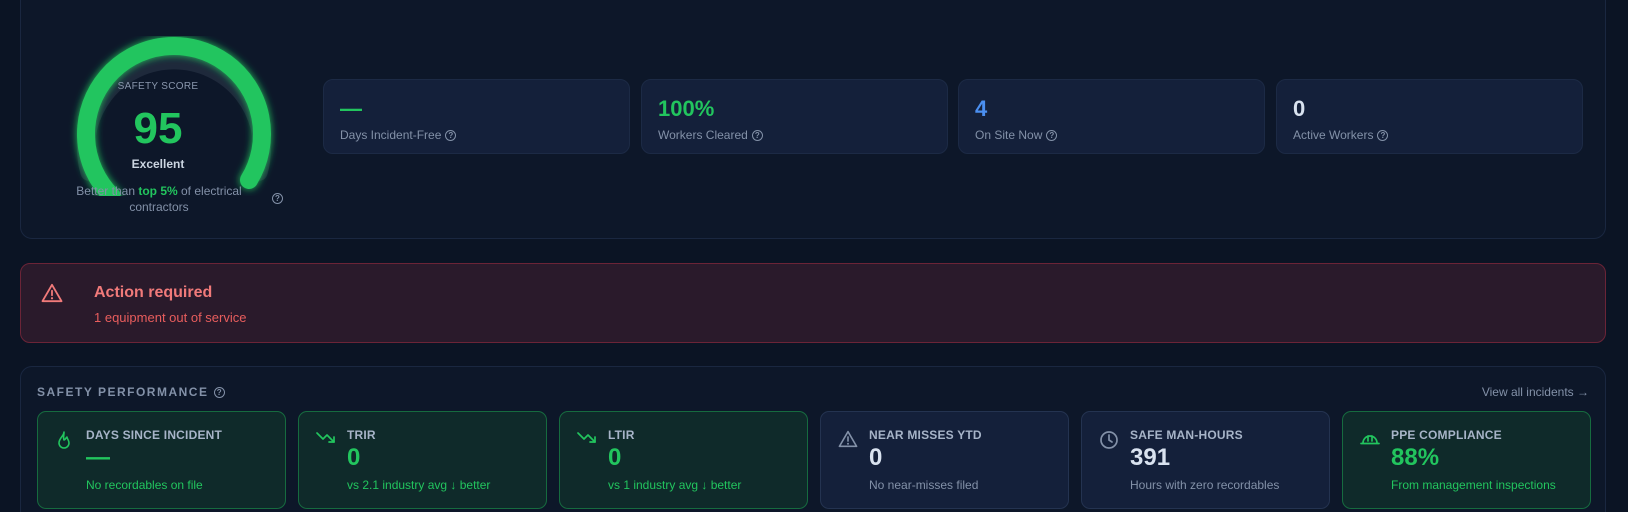 This screenshot has height=512, width=1628. What do you see at coordinates (1415, 457) in the screenshot?
I see `metric-value: 88%` at bounding box center [1415, 457].